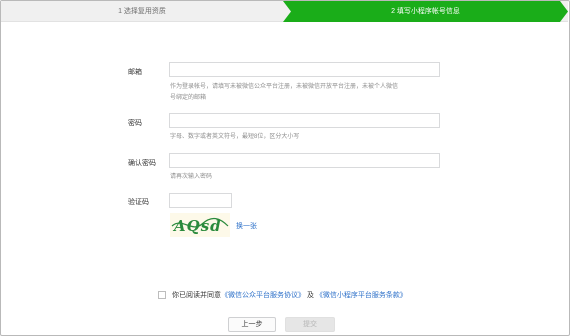  Describe the element at coordinates (263, 295) in the screenshot. I see `platform-service-agreement-link: 《微信公众平台服务协议》` at that location.